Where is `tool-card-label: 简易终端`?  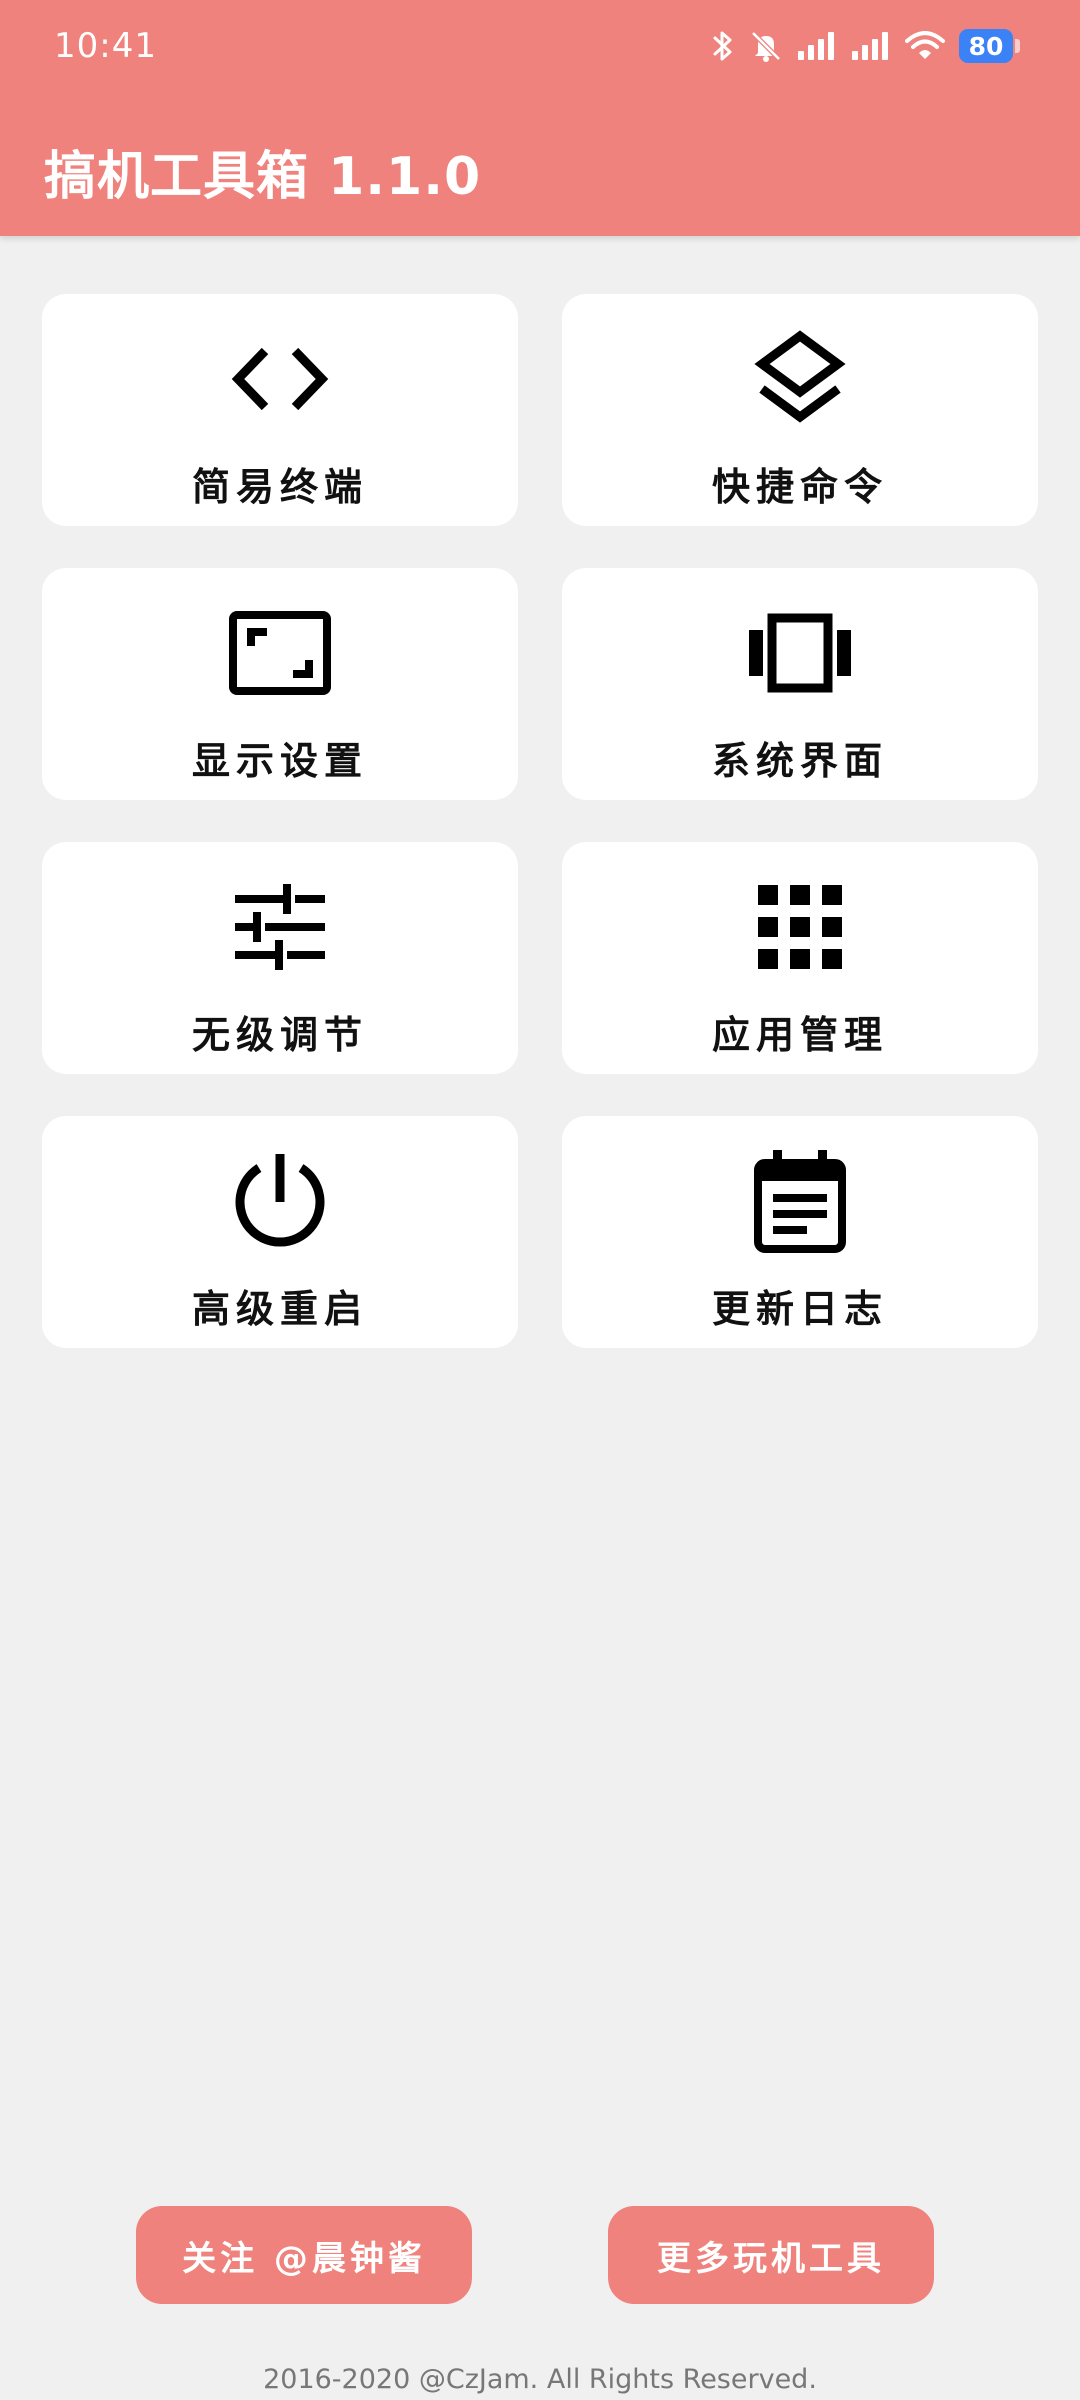
tool-card-label: 简易终端 is located at coordinates (279, 487).